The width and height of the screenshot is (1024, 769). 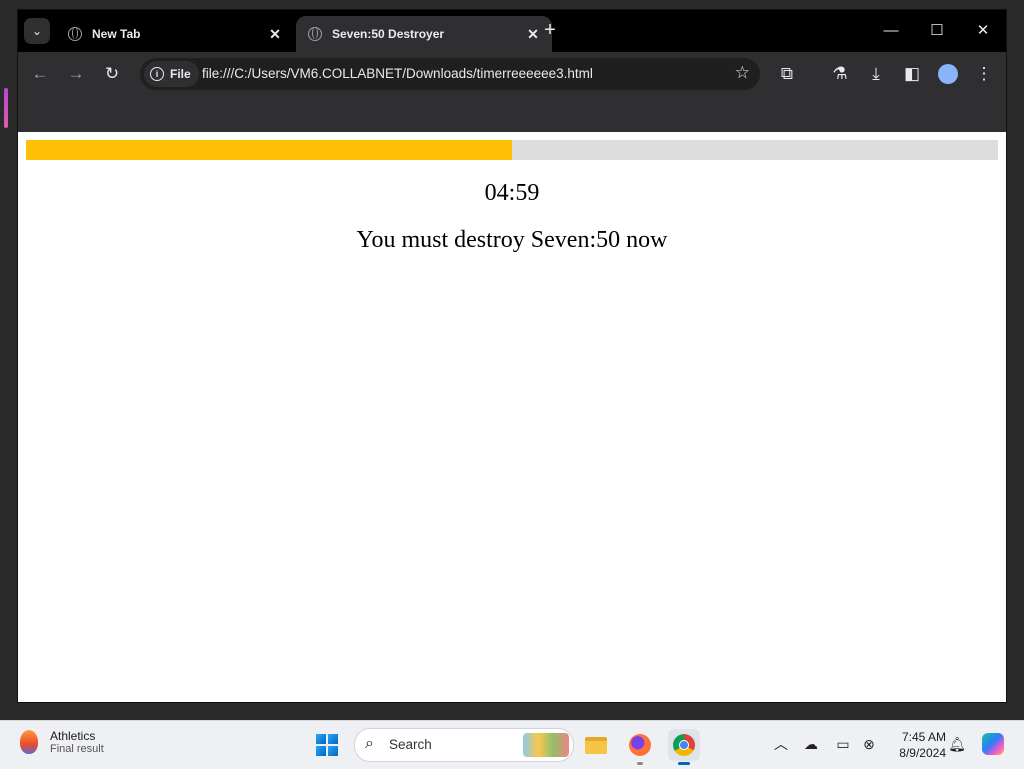 What do you see at coordinates (787, 74) in the screenshot?
I see `extensions-icon: ⧉` at bounding box center [787, 74].